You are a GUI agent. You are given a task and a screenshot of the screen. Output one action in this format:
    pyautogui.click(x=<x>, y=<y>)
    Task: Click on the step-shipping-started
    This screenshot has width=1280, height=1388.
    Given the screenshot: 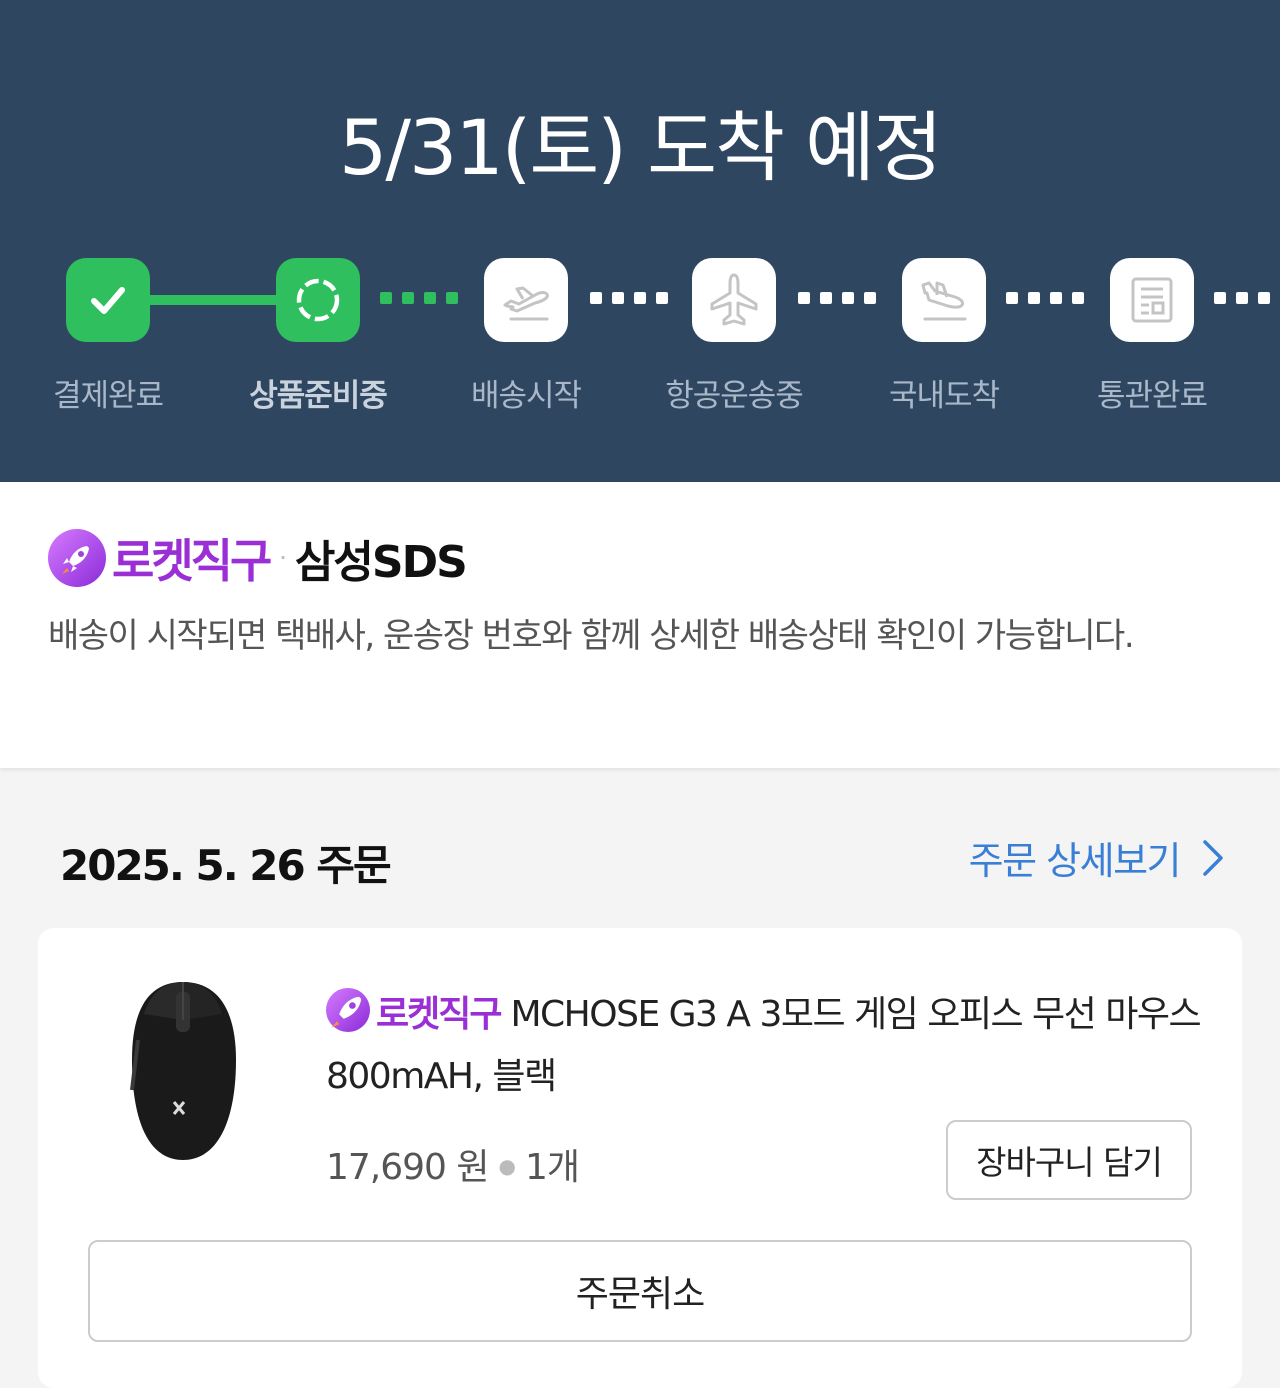 What is the action you would take?
    pyautogui.click(x=526, y=300)
    